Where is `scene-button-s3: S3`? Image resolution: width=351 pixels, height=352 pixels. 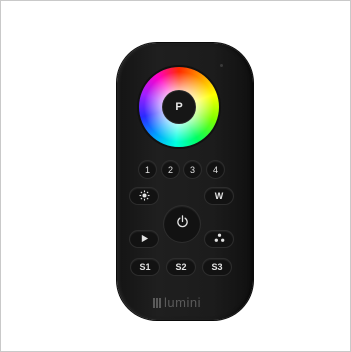 scene-button-s3: S3 is located at coordinates (217, 267).